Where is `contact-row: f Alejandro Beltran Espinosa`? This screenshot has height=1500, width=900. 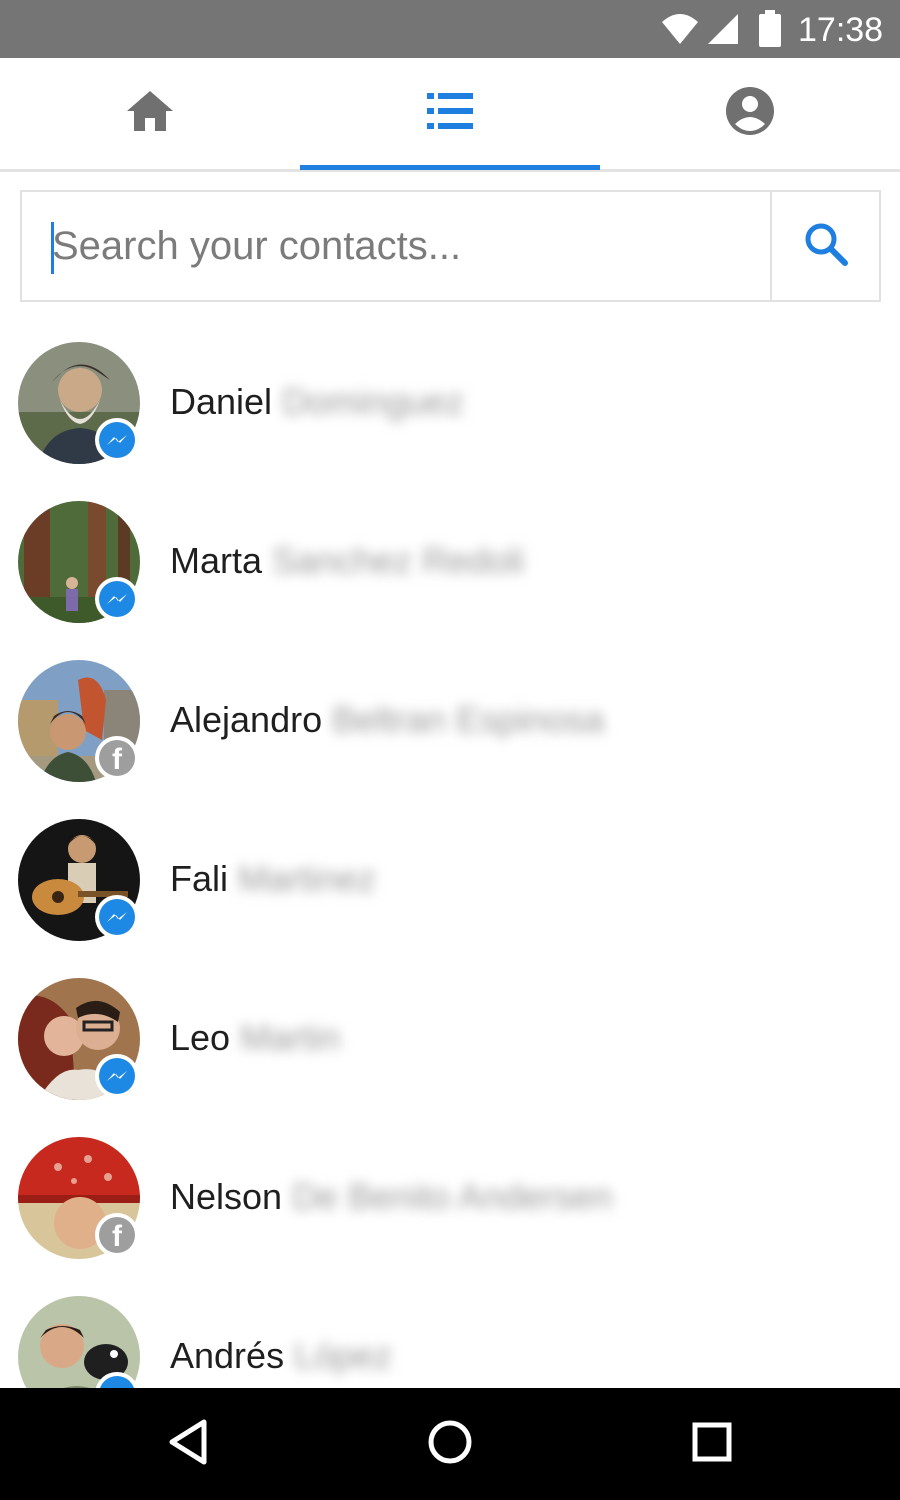
contact-row: f Alejandro Beltran Espinosa is located at coordinates (450, 719).